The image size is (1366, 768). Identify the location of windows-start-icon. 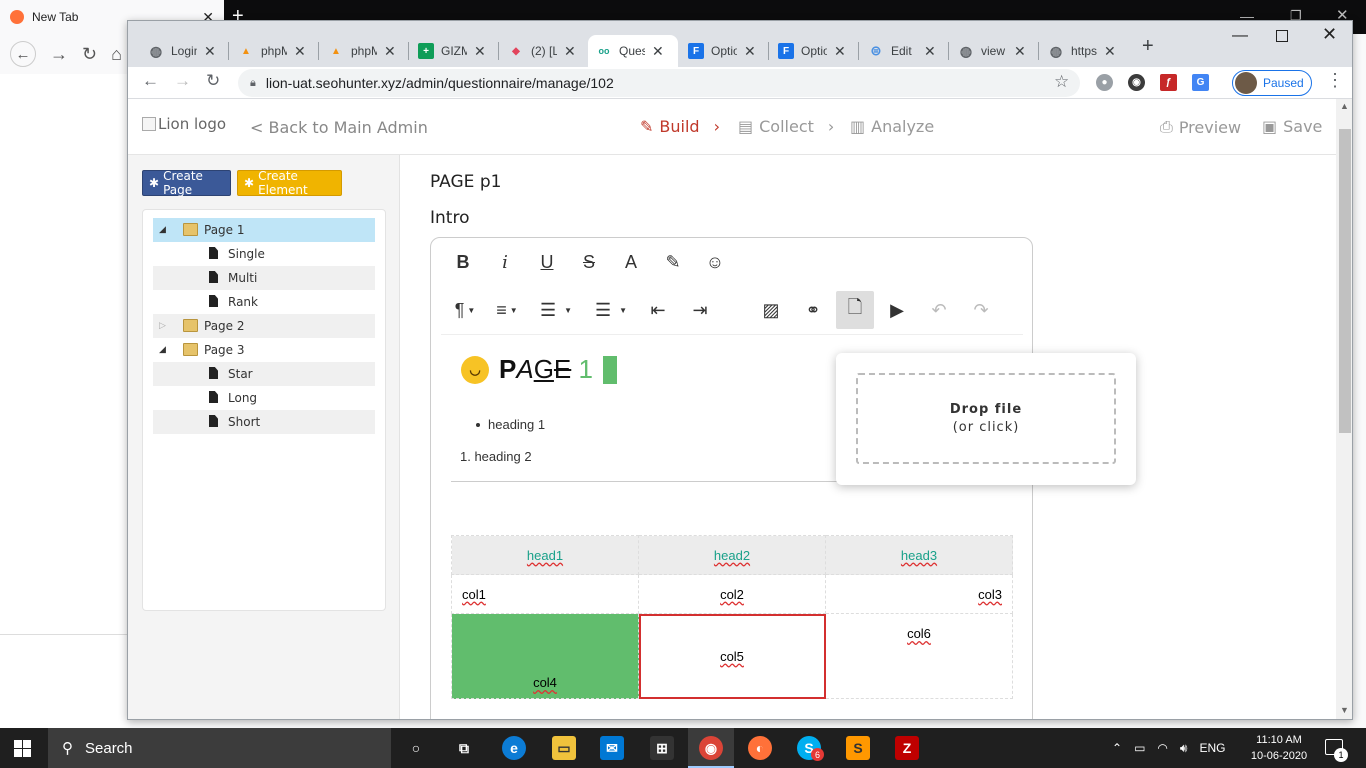
(22, 748).